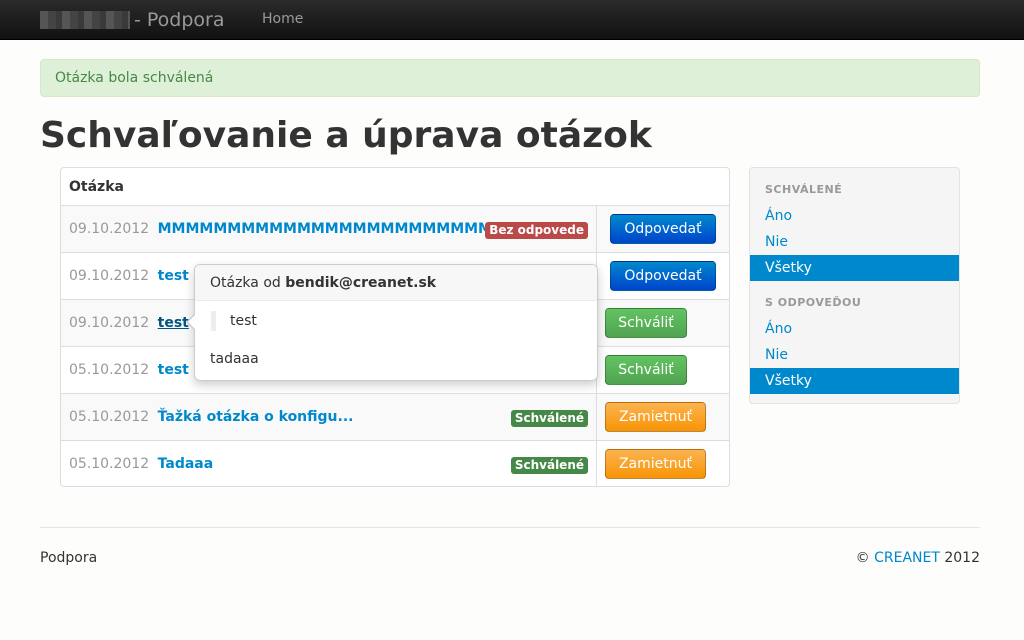 This screenshot has width=1024, height=640. What do you see at coordinates (862, 558) in the screenshot?
I see `copyright-symbol: ©` at bounding box center [862, 558].